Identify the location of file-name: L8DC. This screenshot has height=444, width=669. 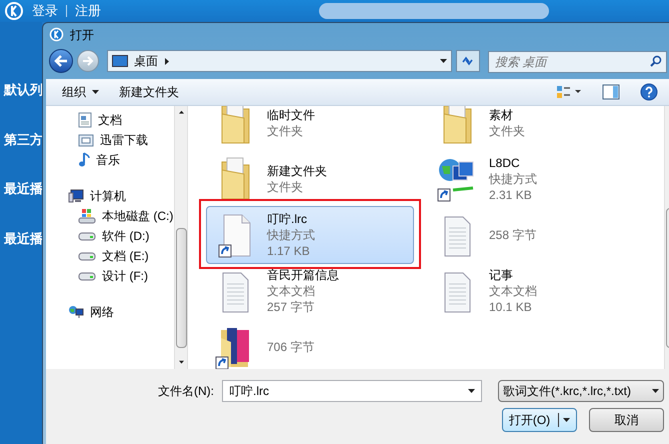
(505, 163).